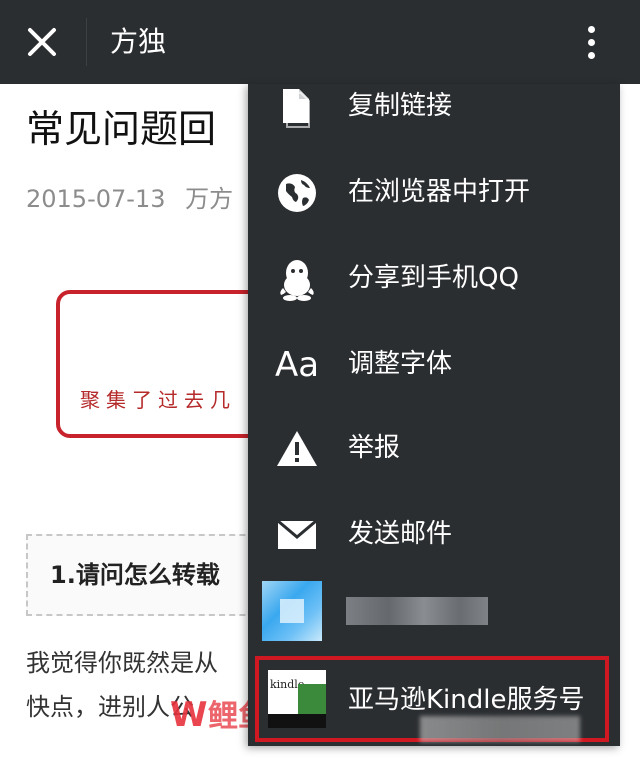  I want to click on article-title: 常见问题回, so click(121, 129).